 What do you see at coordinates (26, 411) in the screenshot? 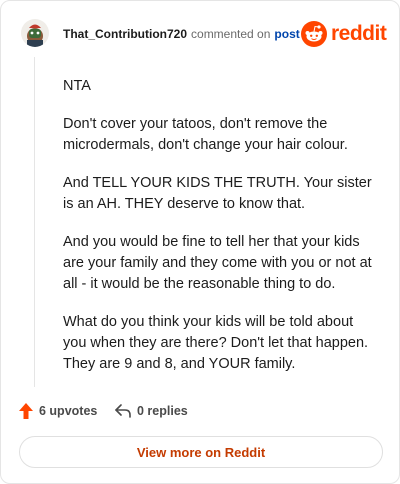
I see `upvote-arrow-icon` at bounding box center [26, 411].